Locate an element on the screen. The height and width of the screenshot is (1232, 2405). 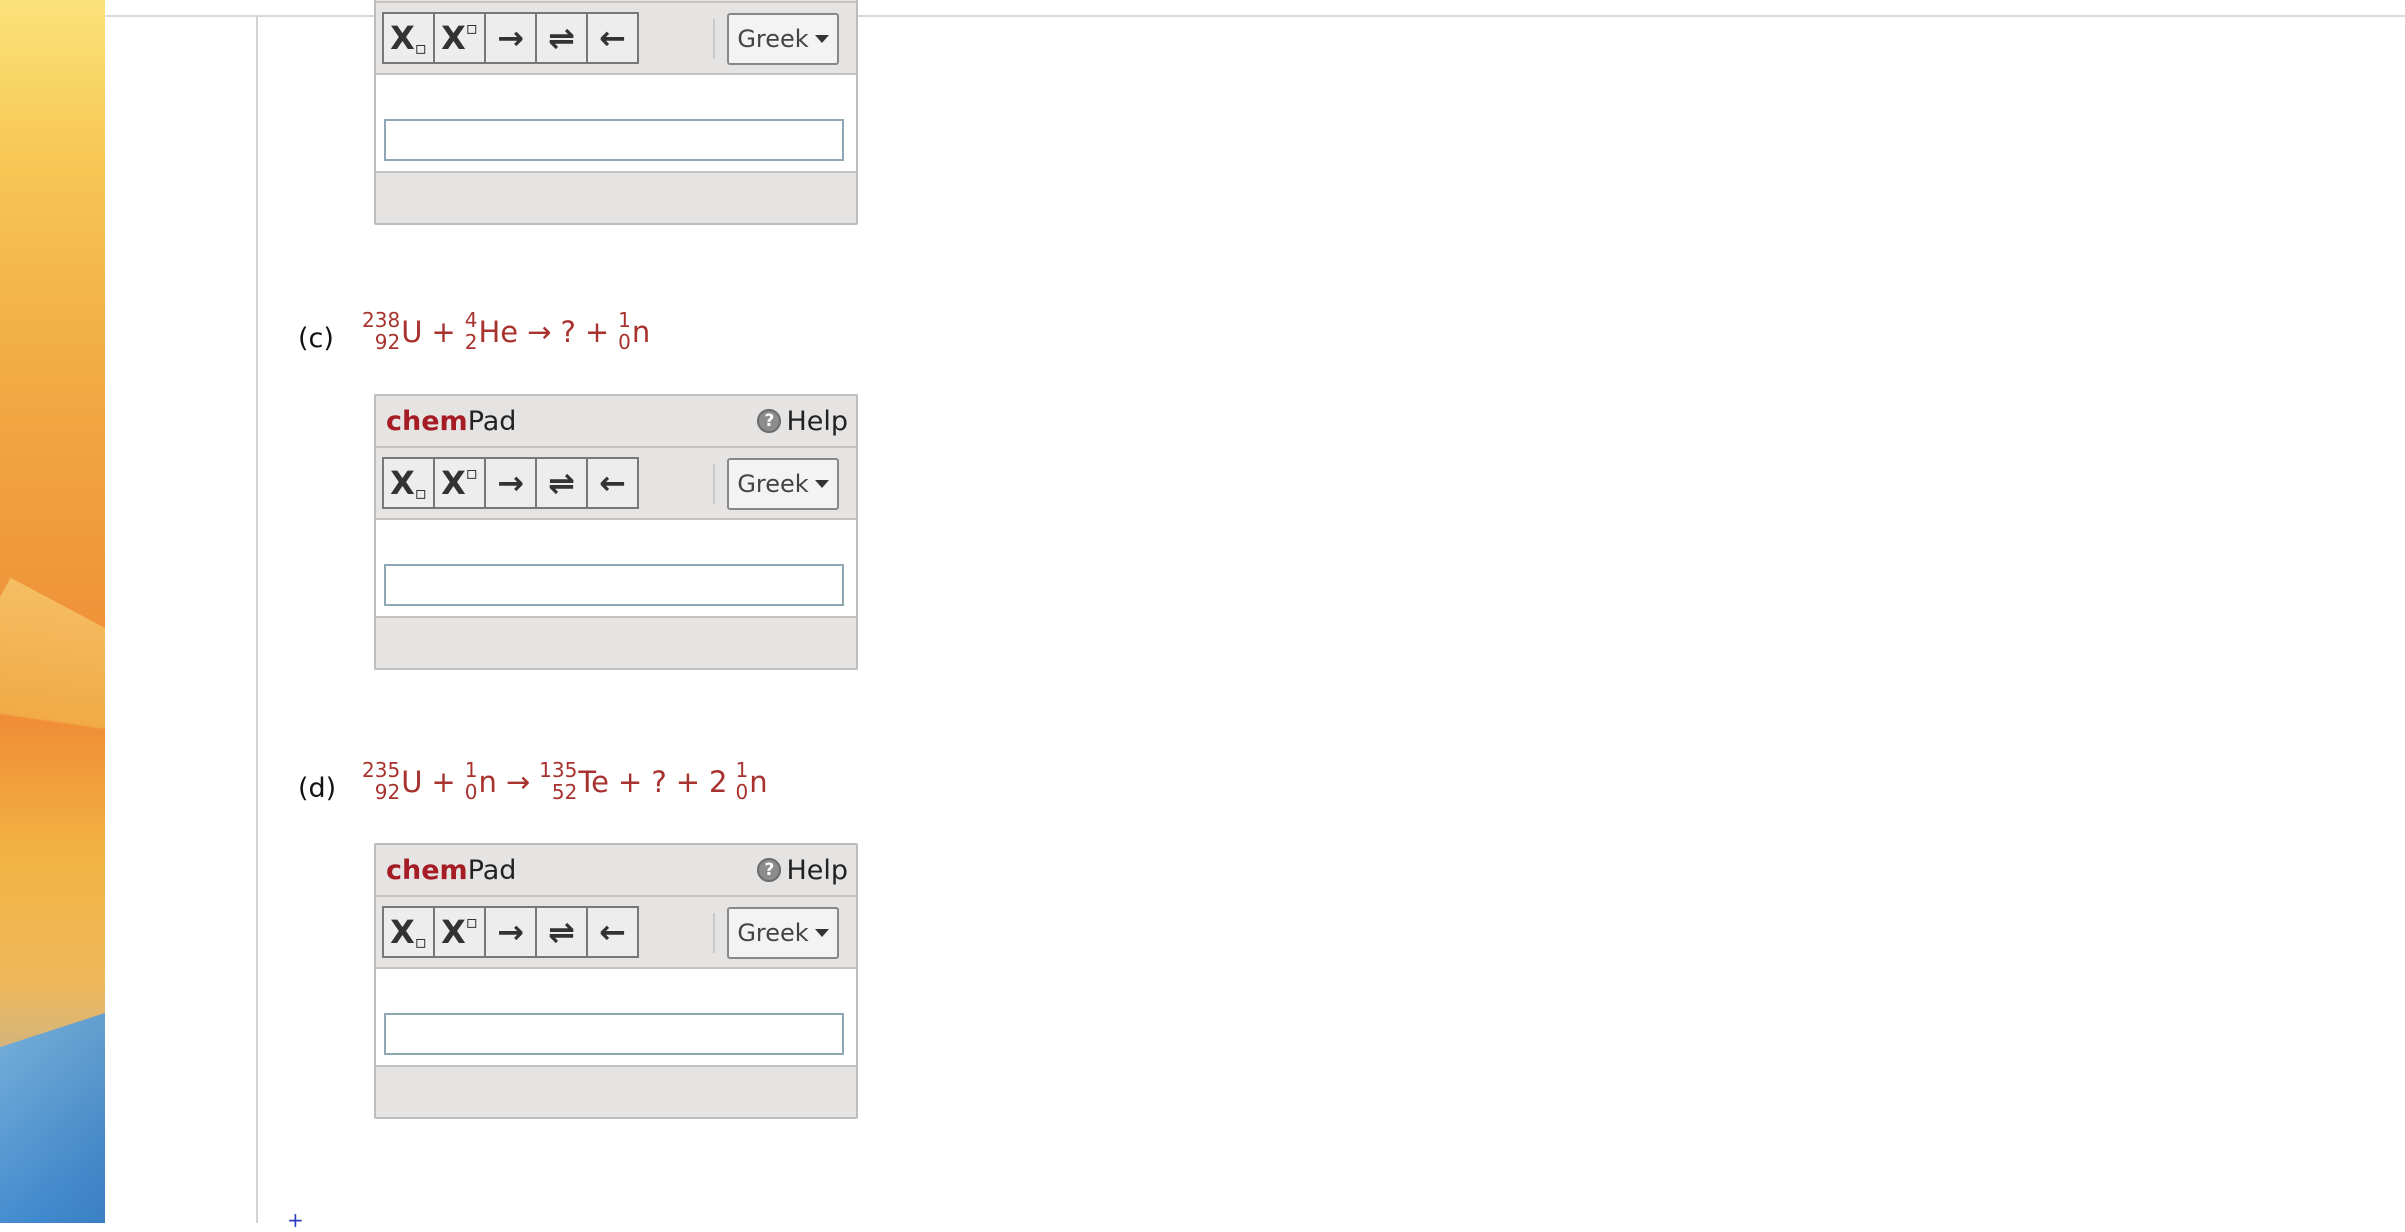
equation-c: 238 92 U +4 2 He →? +1 0 n is located at coordinates (506, 331).